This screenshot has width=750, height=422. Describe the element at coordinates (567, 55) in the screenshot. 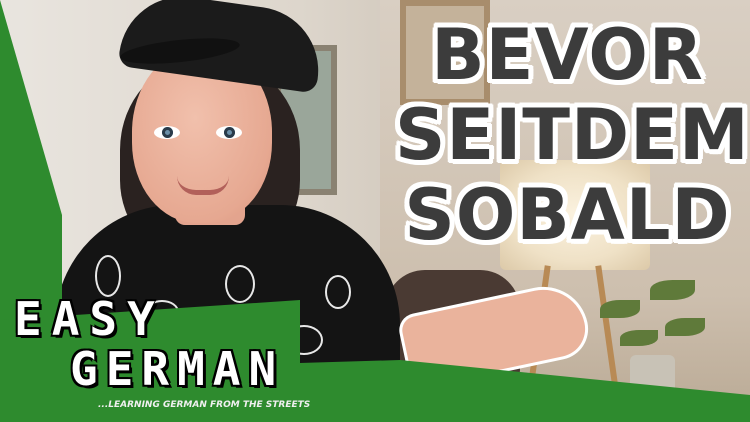

I see `title-line: BEVOR` at that location.